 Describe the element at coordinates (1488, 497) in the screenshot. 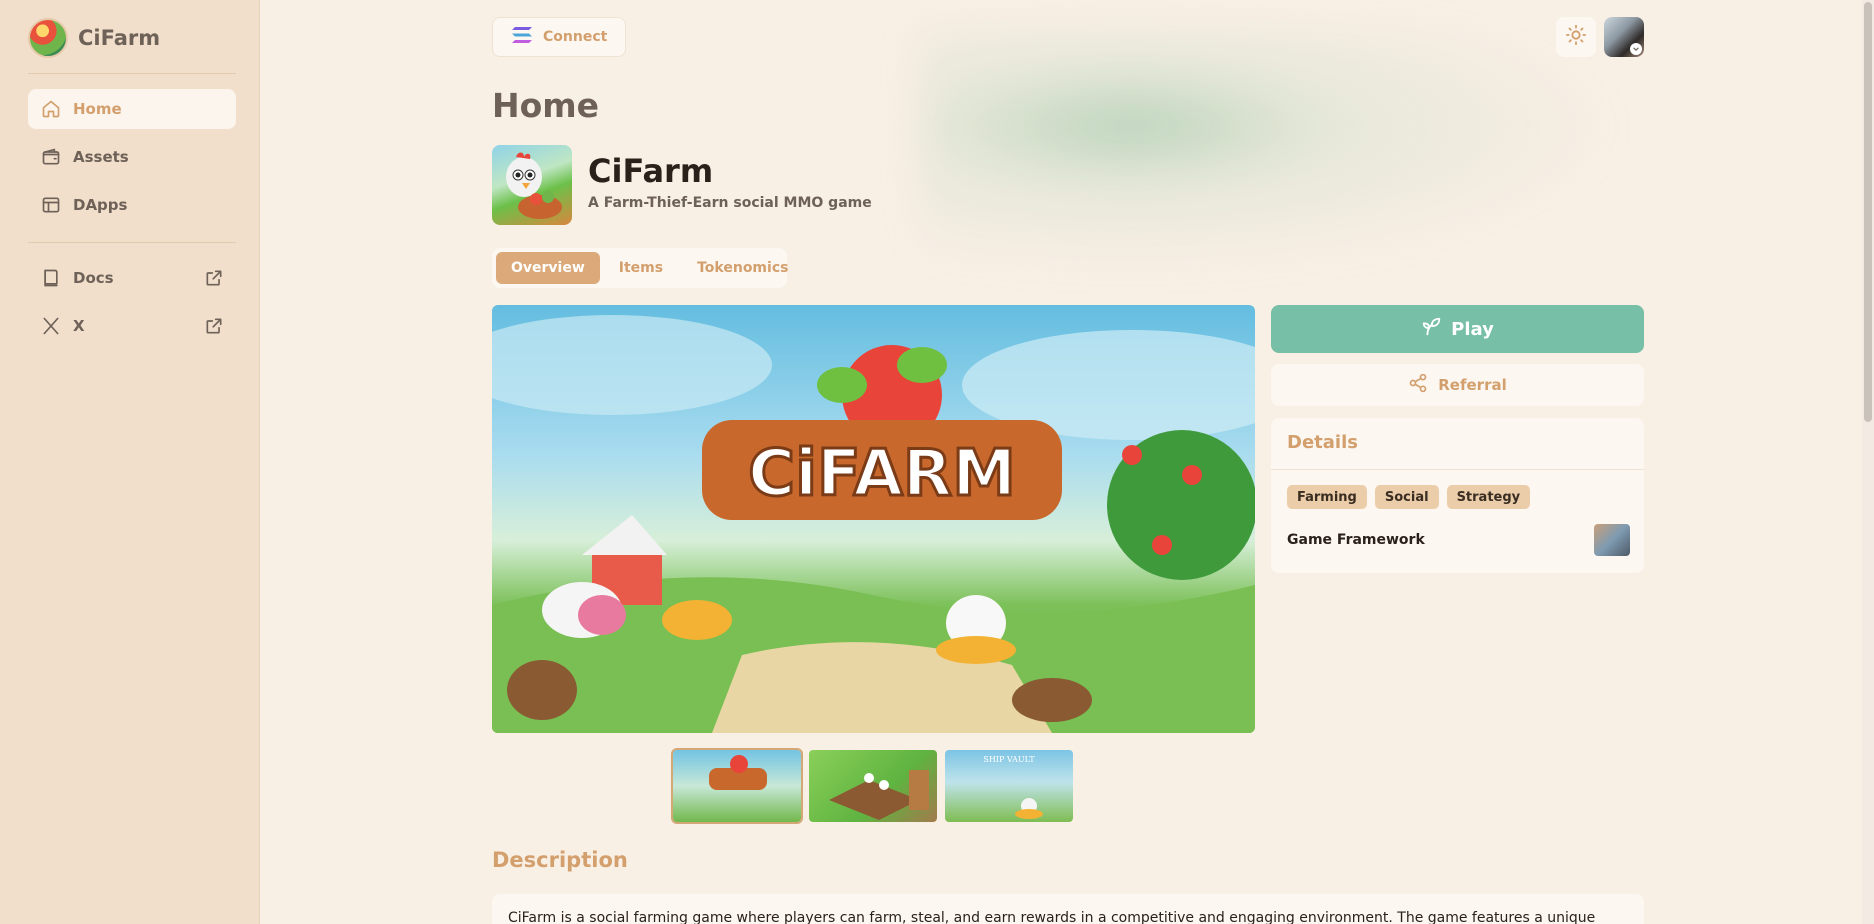

I see `tag-chip: Strategy` at that location.